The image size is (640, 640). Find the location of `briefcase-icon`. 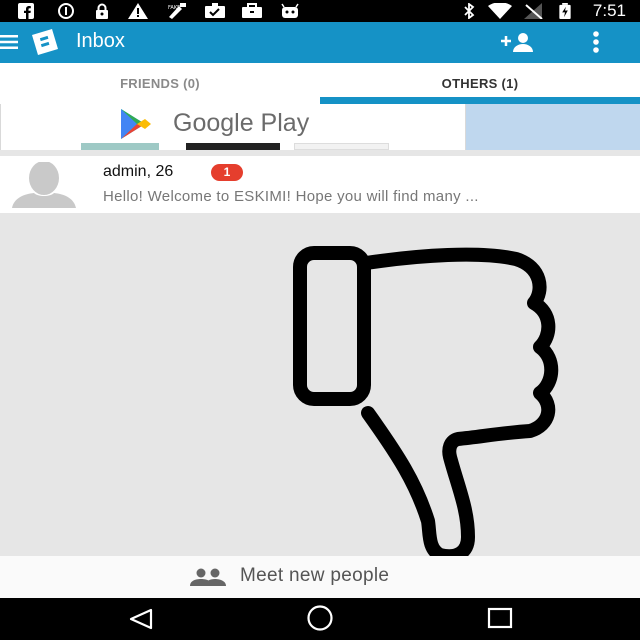

briefcase-icon is located at coordinates (252, 10).